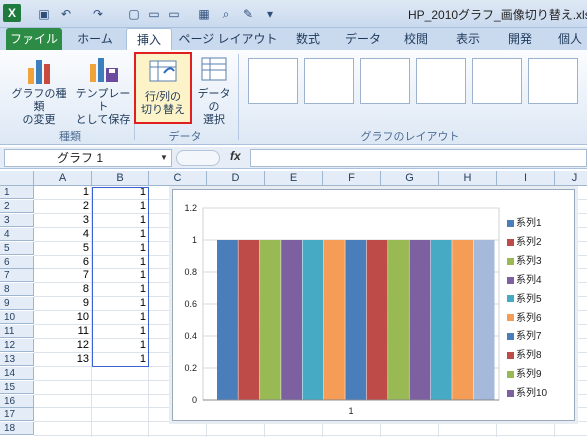  I want to click on legend-entry: 系列6, so click(524, 316).